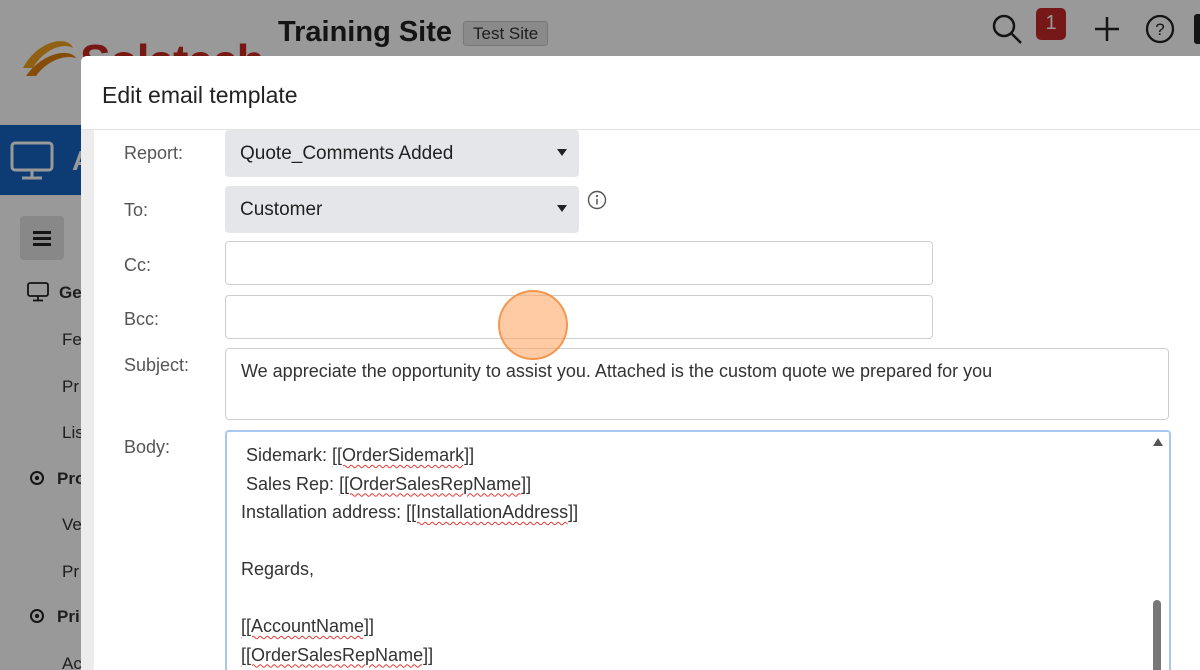 This screenshot has height=670, width=1200. What do you see at coordinates (1158, 442) in the screenshot?
I see `scroll-up-icon` at bounding box center [1158, 442].